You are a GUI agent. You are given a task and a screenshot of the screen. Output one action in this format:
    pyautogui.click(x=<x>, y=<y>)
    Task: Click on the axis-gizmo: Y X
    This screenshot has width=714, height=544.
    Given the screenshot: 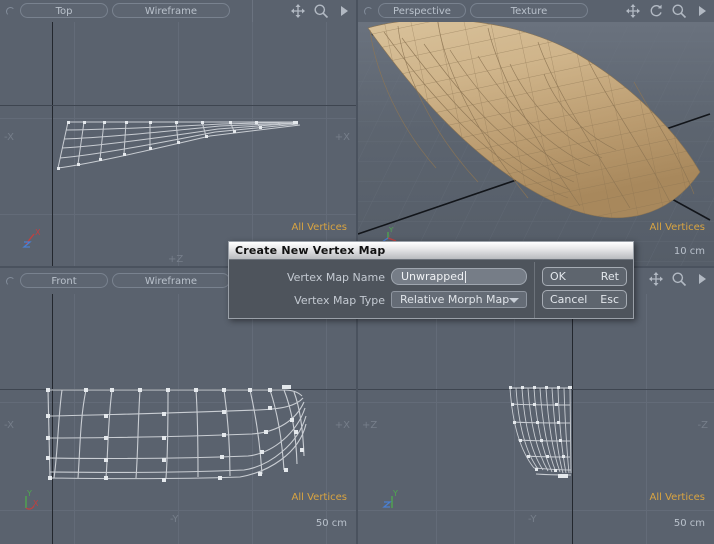 What is the action you would take?
    pyautogui.click(x=33, y=500)
    